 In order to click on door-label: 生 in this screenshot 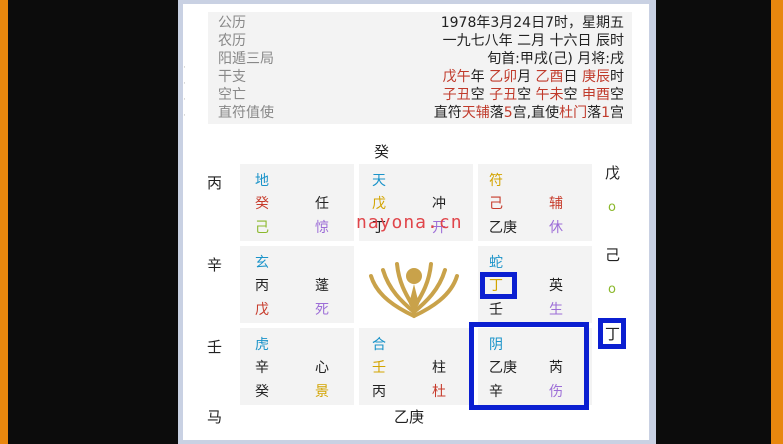, I will do `click(556, 310)`.